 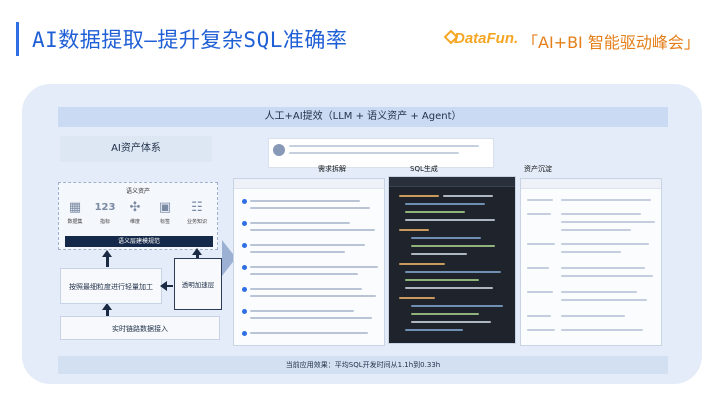 What do you see at coordinates (538, 169) in the screenshot?
I see `column-label-asset-deposit: 资产沉淀` at bounding box center [538, 169].